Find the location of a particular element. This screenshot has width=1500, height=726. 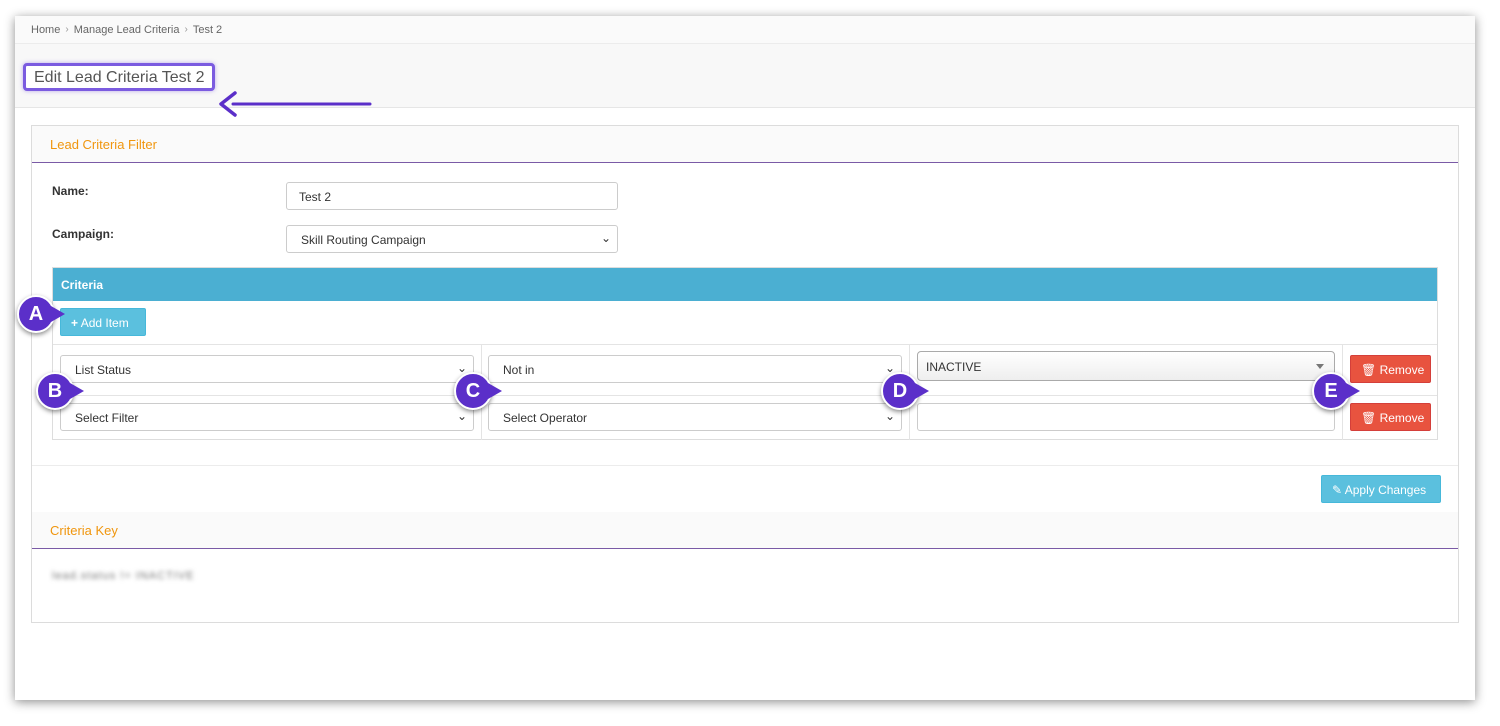

annotation-letter: D is located at coordinates (900, 390).